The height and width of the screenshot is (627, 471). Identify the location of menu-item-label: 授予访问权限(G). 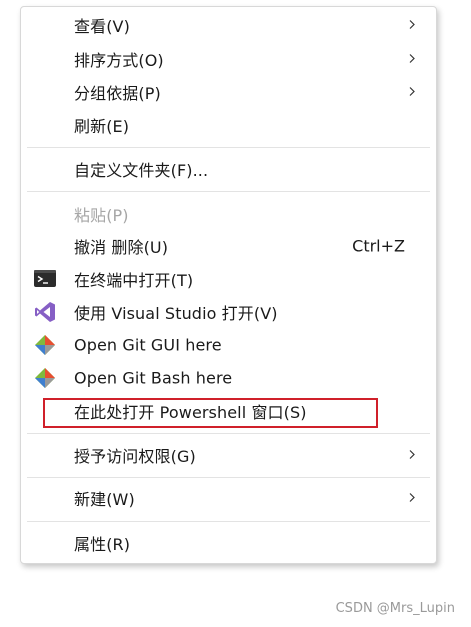
(135, 456).